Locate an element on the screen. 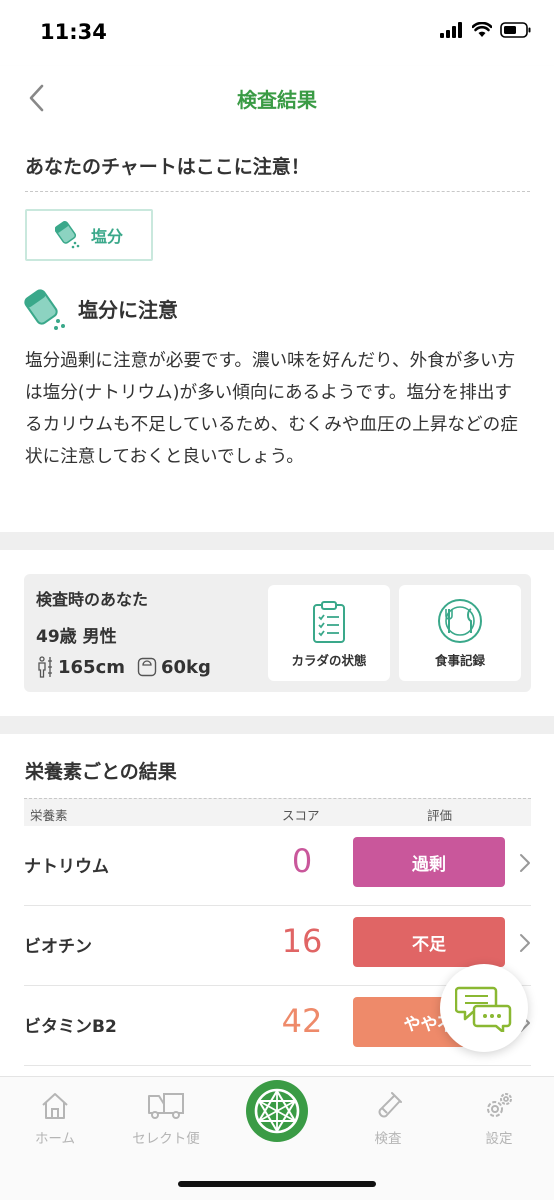 The width and height of the screenshot is (554, 1200). logo-icon is located at coordinates (277, 1111).